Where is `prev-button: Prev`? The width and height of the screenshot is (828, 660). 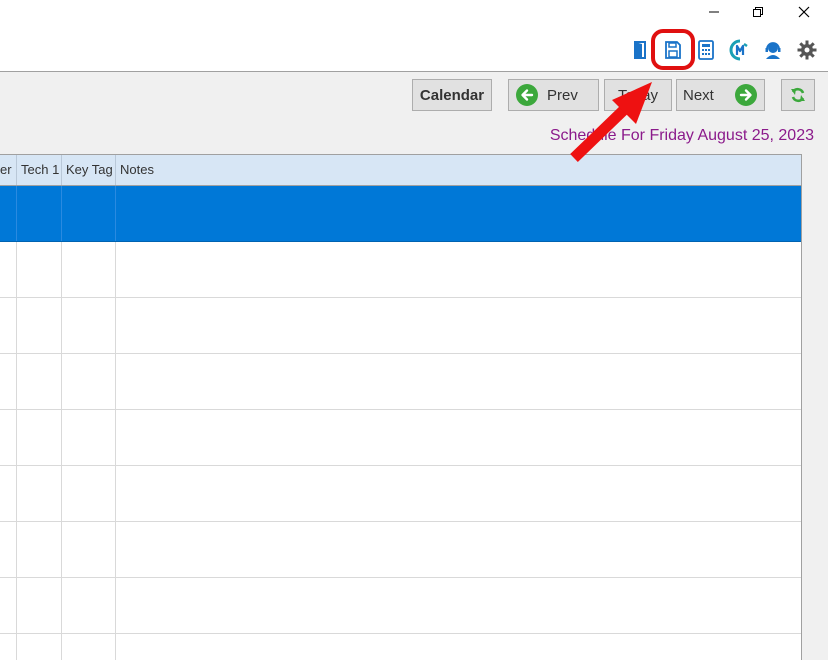 prev-button: Prev is located at coordinates (553, 95).